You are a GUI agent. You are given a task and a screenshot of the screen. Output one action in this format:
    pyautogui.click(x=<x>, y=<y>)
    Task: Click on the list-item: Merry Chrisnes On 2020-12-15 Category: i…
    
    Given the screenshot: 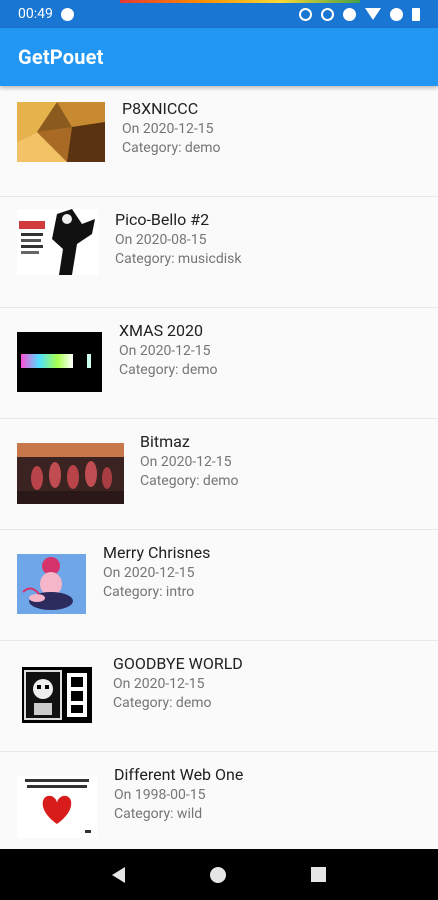 What is the action you would take?
    pyautogui.click(x=219, y=585)
    